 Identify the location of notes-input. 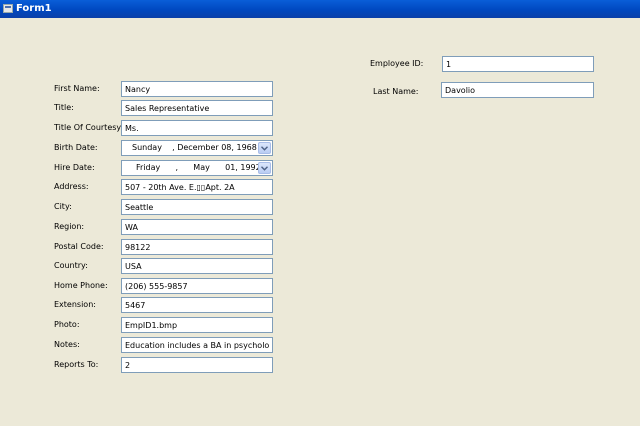
(197, 345).